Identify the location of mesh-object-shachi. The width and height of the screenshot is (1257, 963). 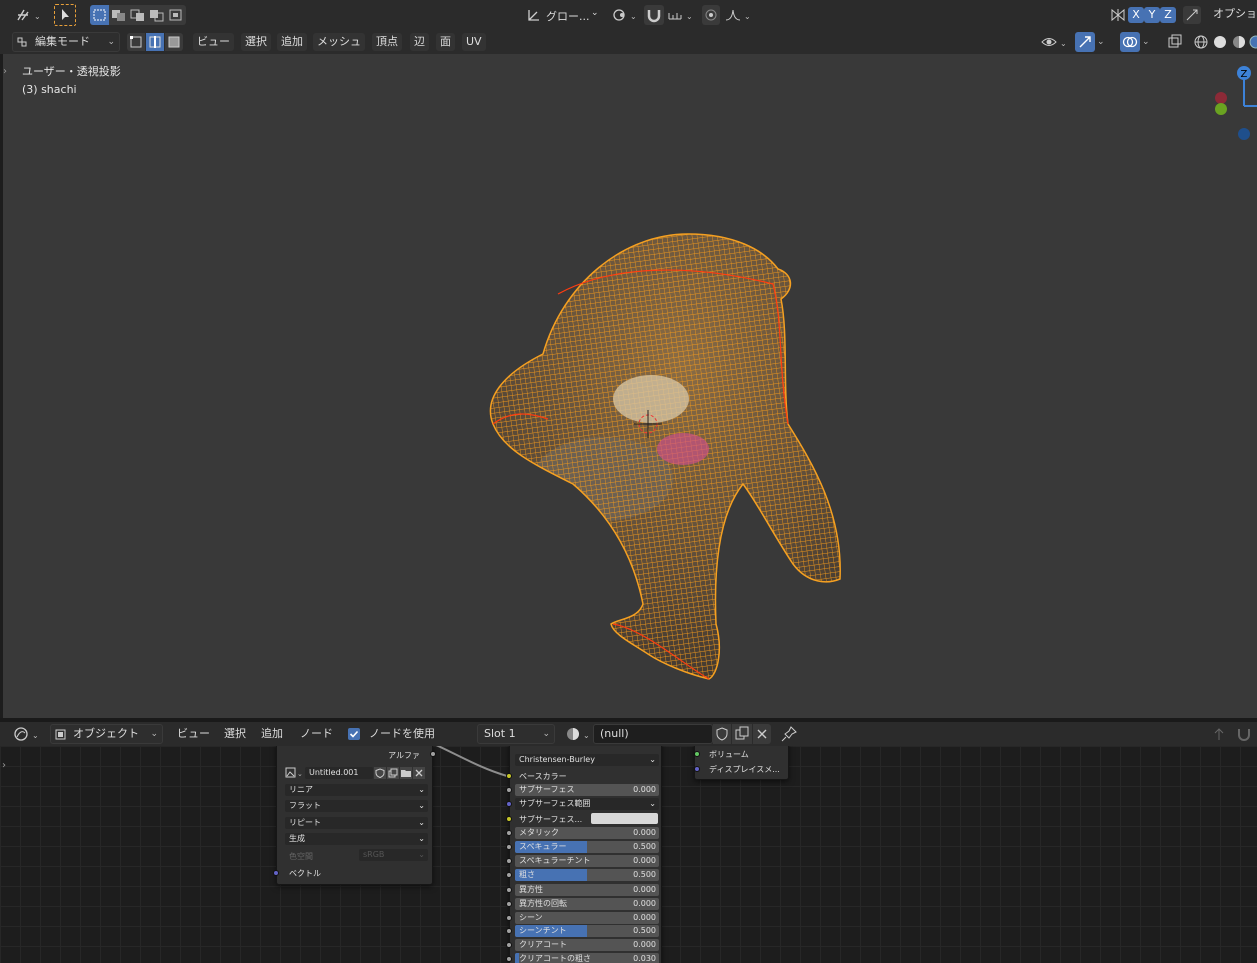
(663, 459).